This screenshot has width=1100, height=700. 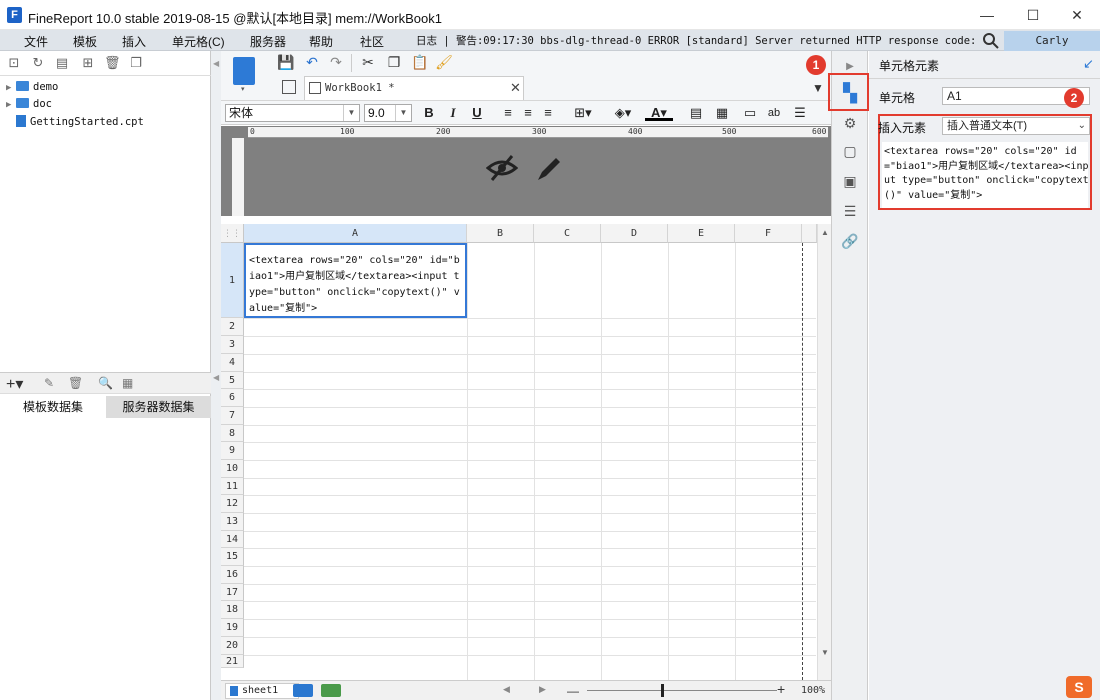 What do you see at coordinates (232, 416) in the screenshot?
I see `row-header-7: 7` at bounding box center [232, 416].